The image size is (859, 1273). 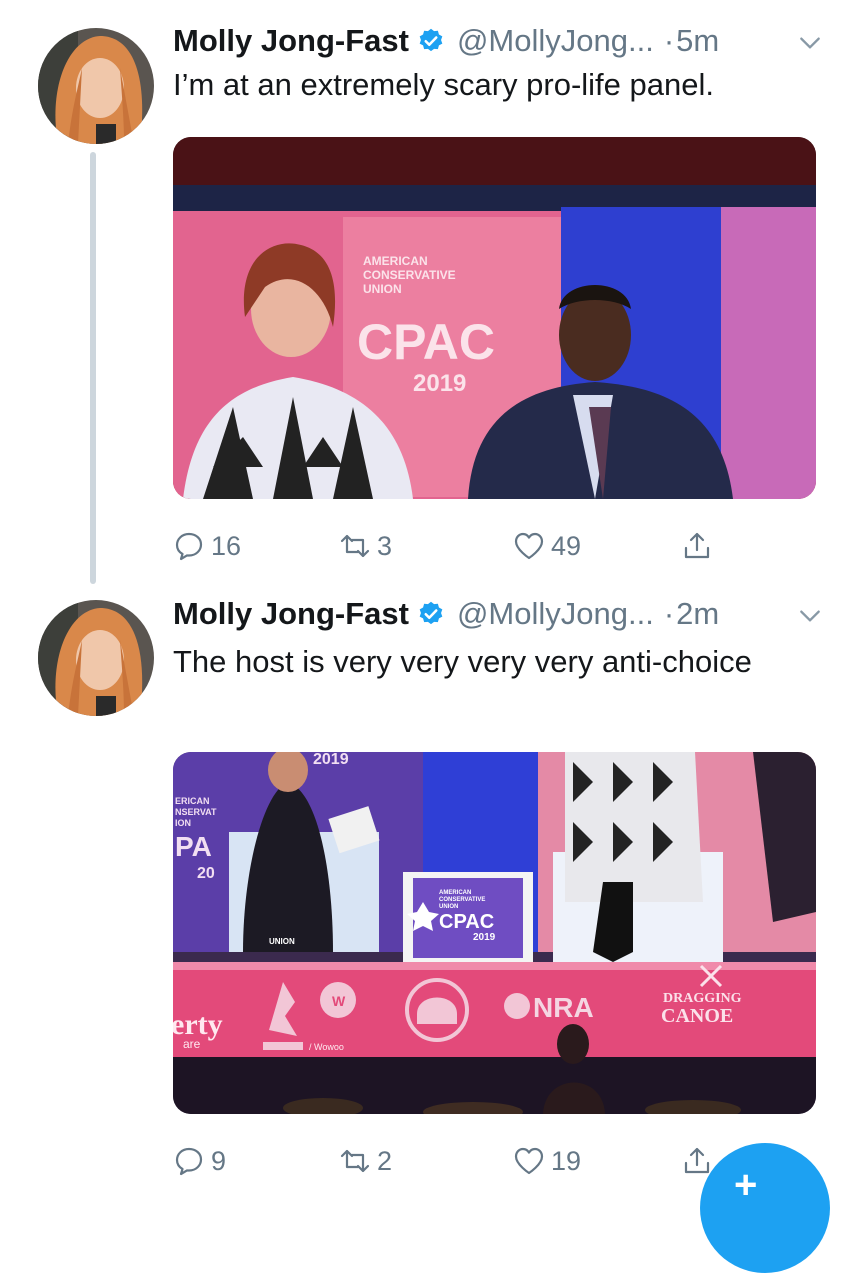 What do you see at coordinates (446, 614) in the screenshot?
I see `tweet-header: Molly Jong-Fast @MollyJong... · 2m` at bounding box center [446, 614].